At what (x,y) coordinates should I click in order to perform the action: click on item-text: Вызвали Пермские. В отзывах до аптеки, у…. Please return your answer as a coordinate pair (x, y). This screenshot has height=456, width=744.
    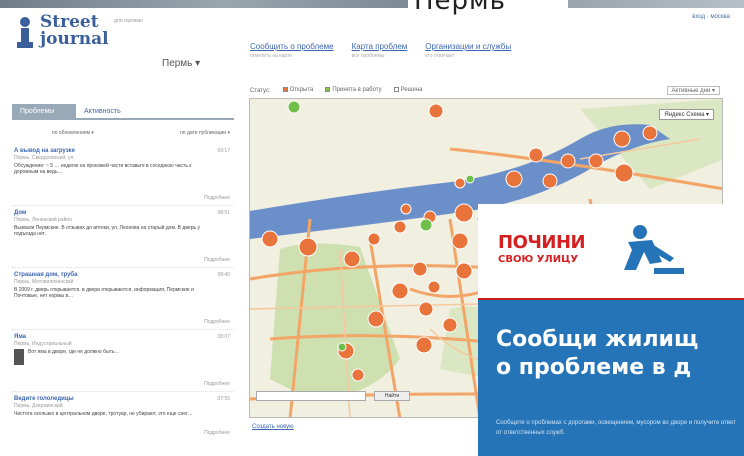
    Looking at the image, I should click on (107, 231).